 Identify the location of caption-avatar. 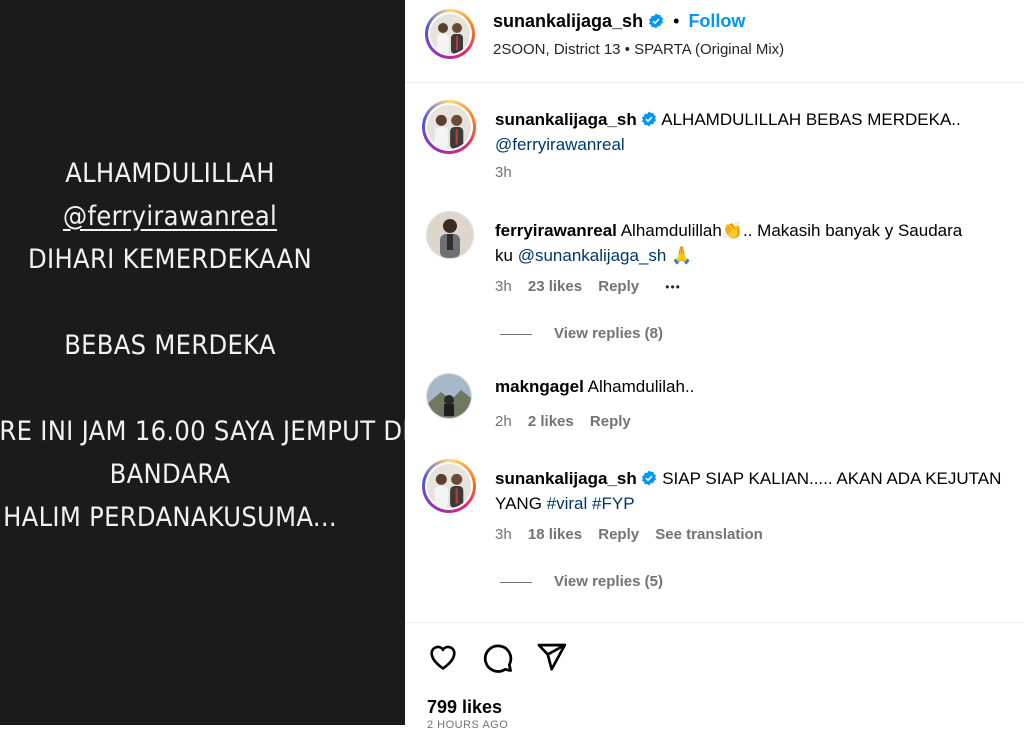
(449, 127).